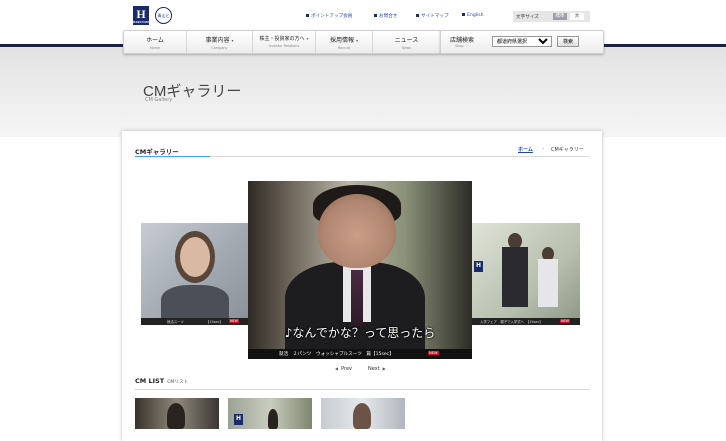 This screenshot has width=726, height=441. I want to click on page-subtitle: CM Gallery, so click(159, 100).